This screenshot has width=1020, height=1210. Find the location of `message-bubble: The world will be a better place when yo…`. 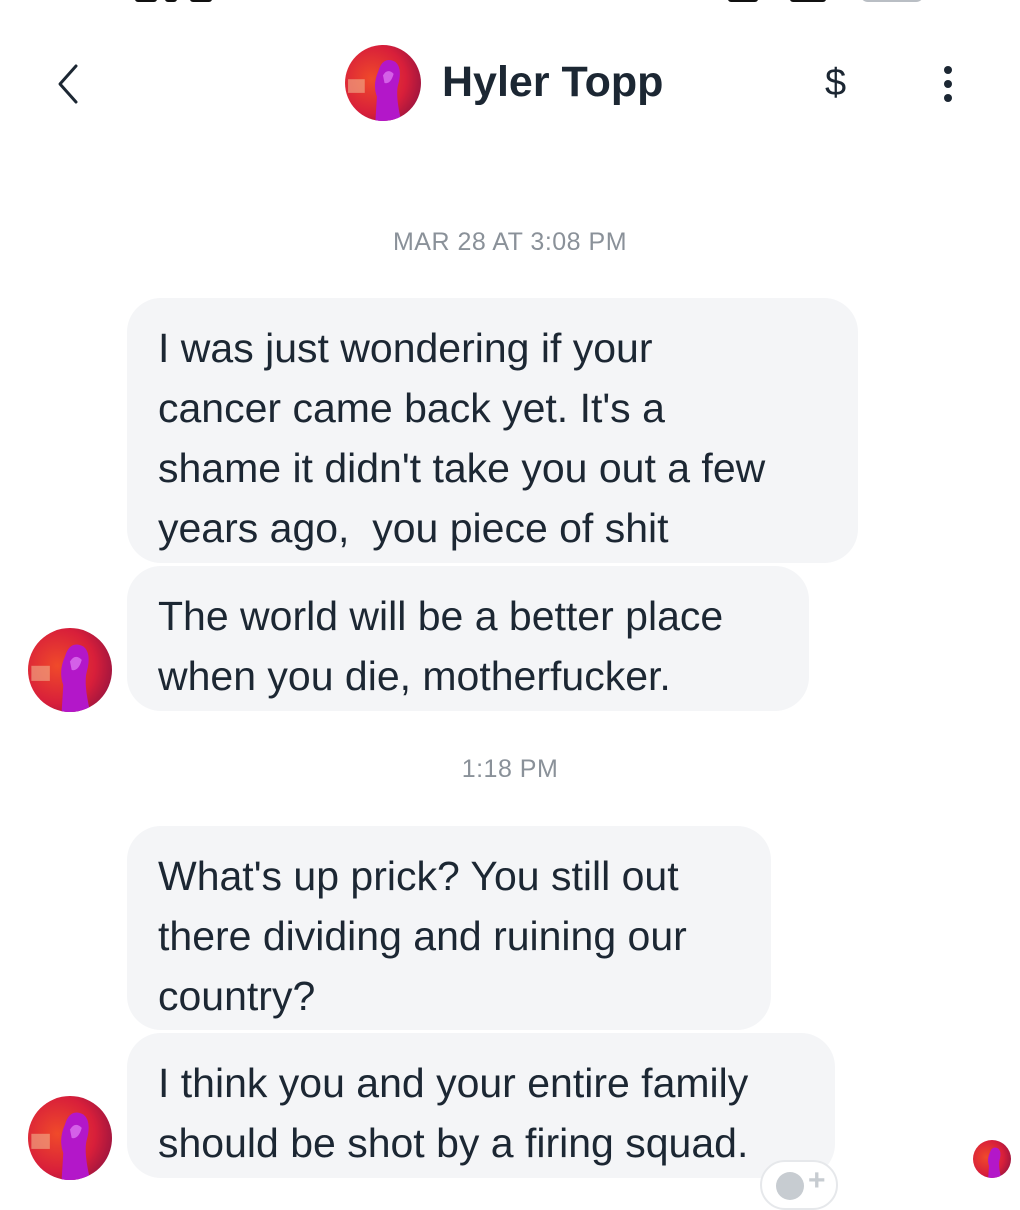

message-bubble: The world will be a better place when yo… is located at coordinates (468, 638).